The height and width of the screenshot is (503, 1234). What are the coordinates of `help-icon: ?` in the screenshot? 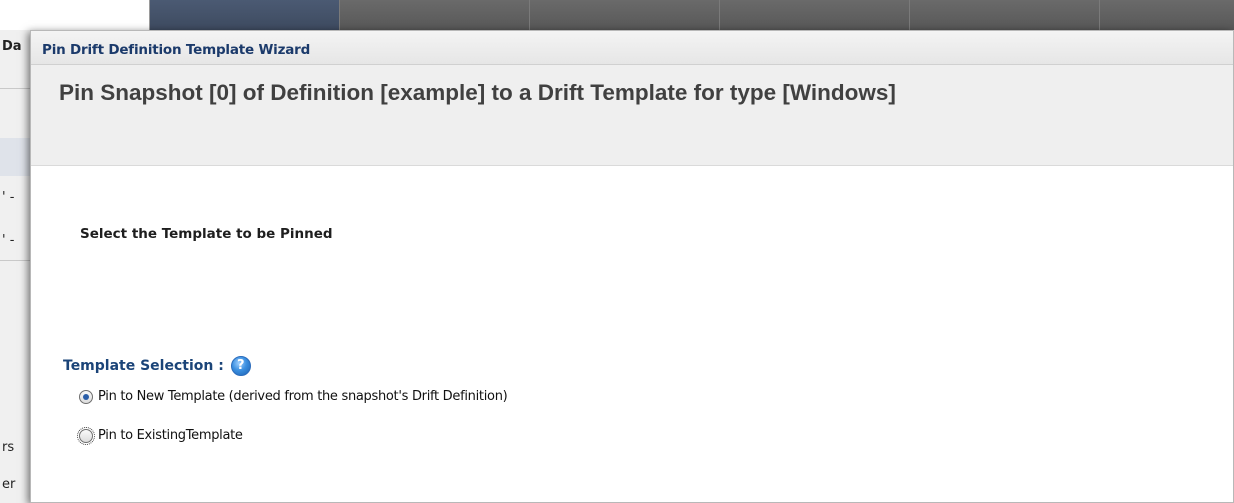 It's located at (240, 366).